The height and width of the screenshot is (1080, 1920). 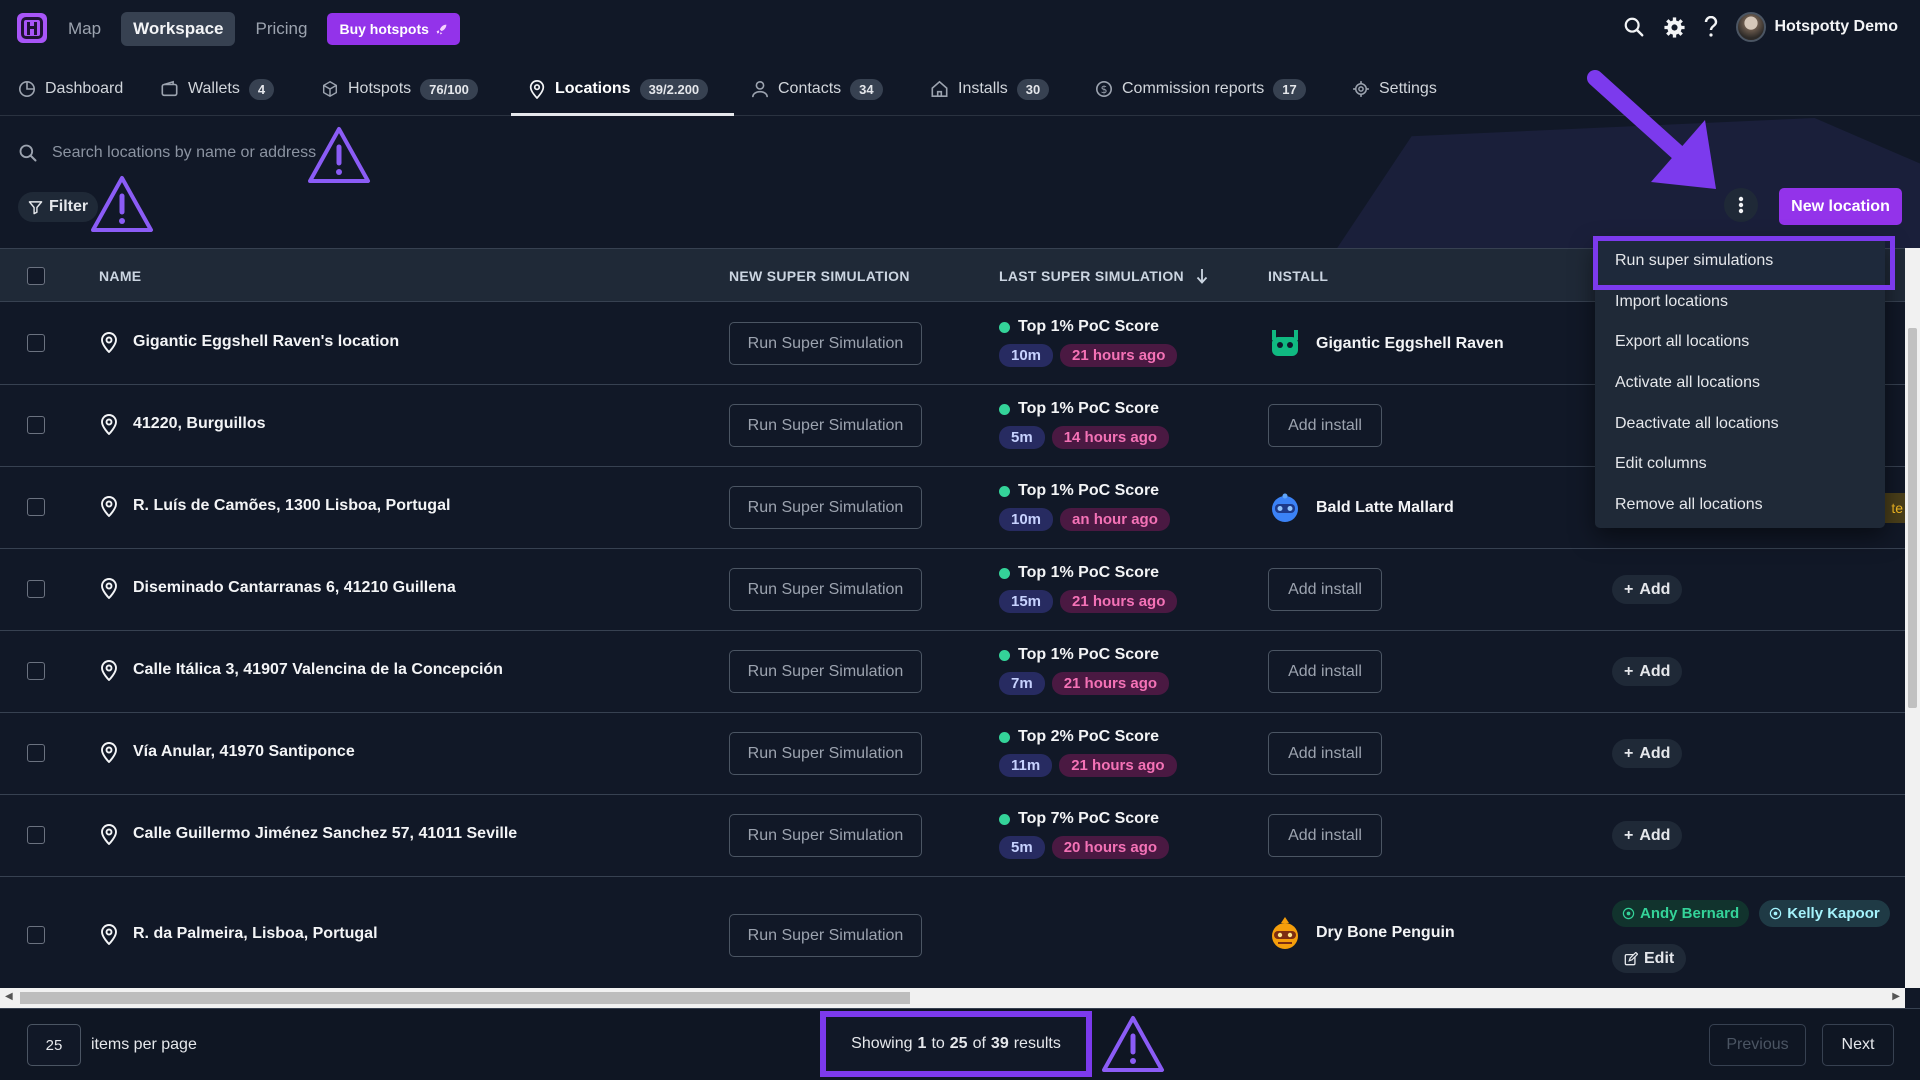 What do you see at coordinates (1394, 89) in the screenshot?
I see `tab-settings: Settings` at bounding box center [1394, 89].